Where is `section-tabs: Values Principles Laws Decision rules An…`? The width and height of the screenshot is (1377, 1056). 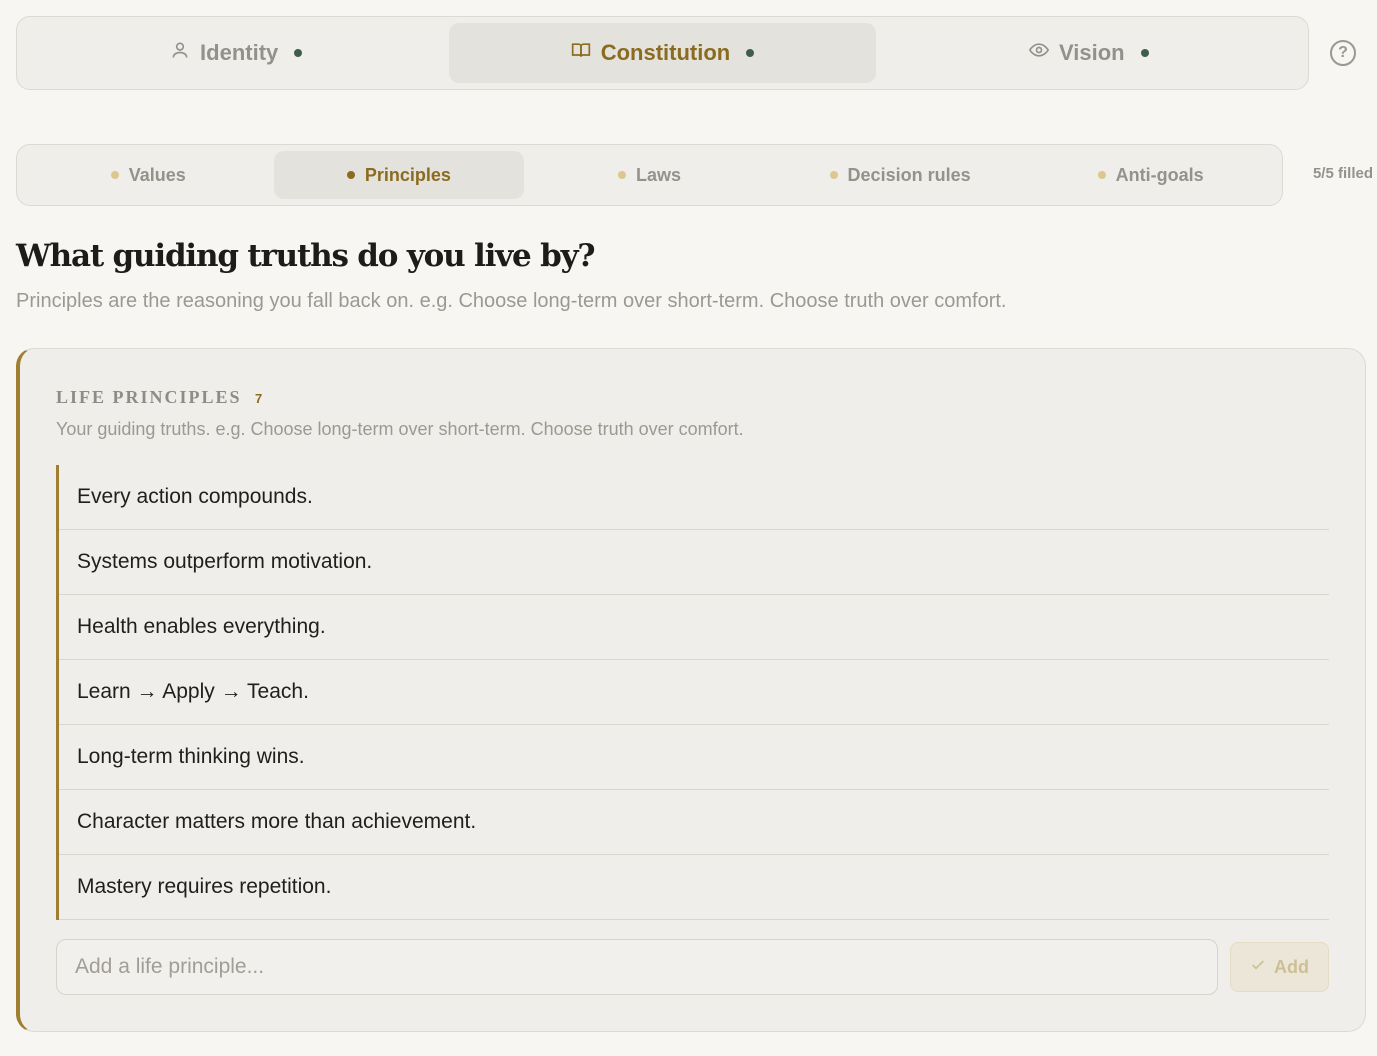
section-tabs: Values Principles Laws Decision rules An… is located at coordinates (649, 175).